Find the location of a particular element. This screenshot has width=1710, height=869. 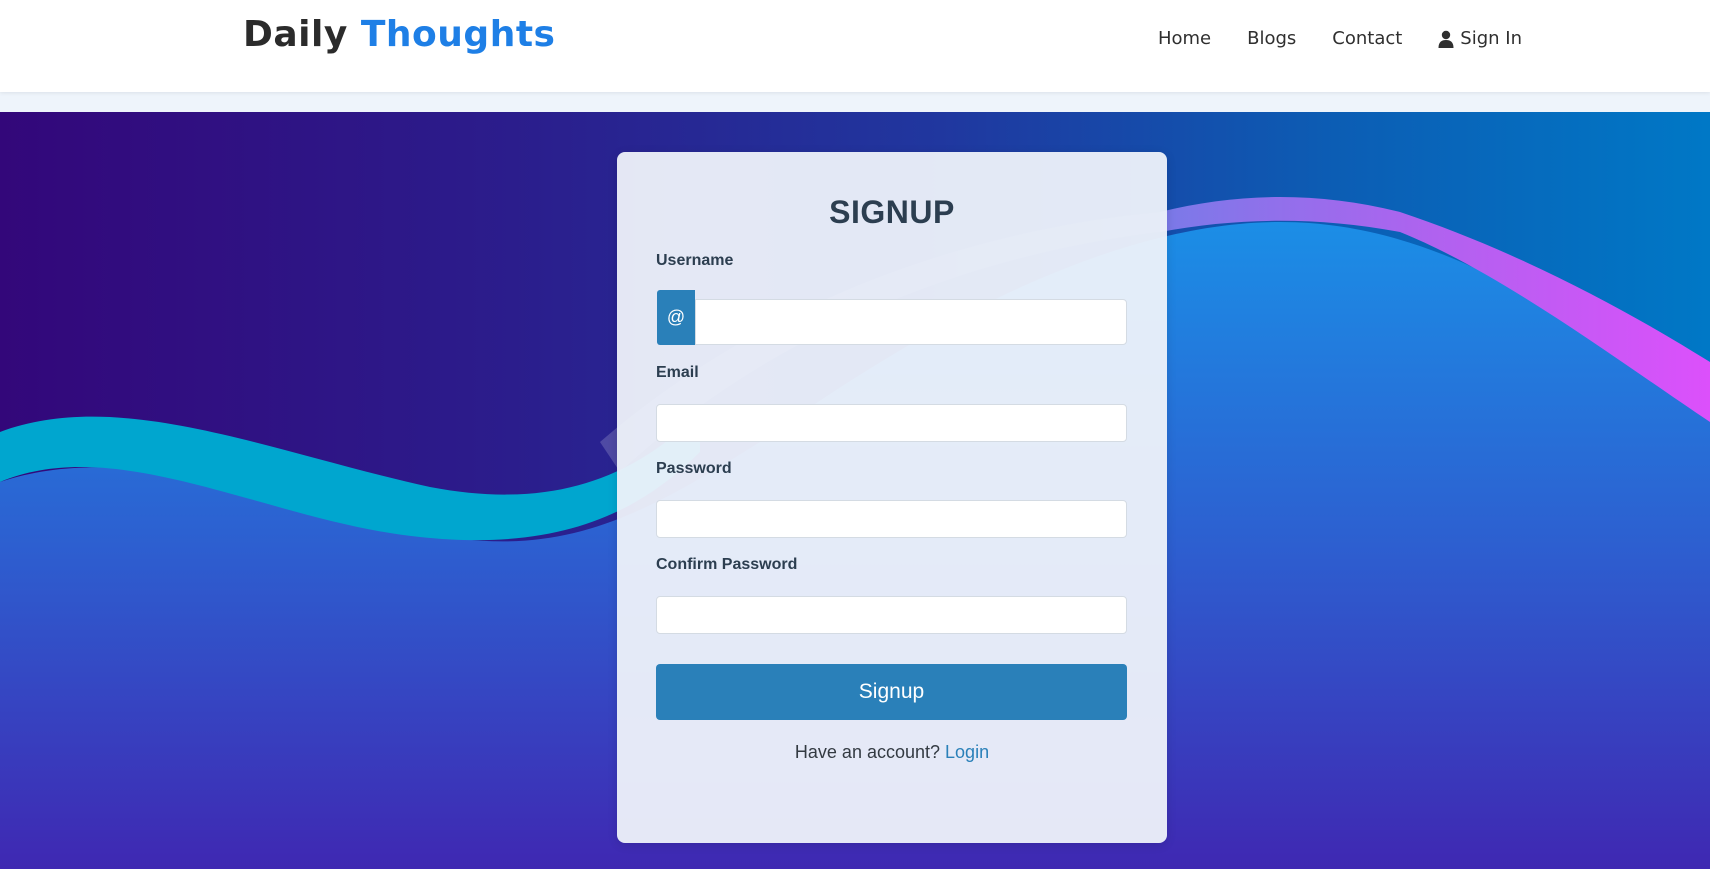

nav-sign-in-label: Sign In is located at coordinates (1491, 38).